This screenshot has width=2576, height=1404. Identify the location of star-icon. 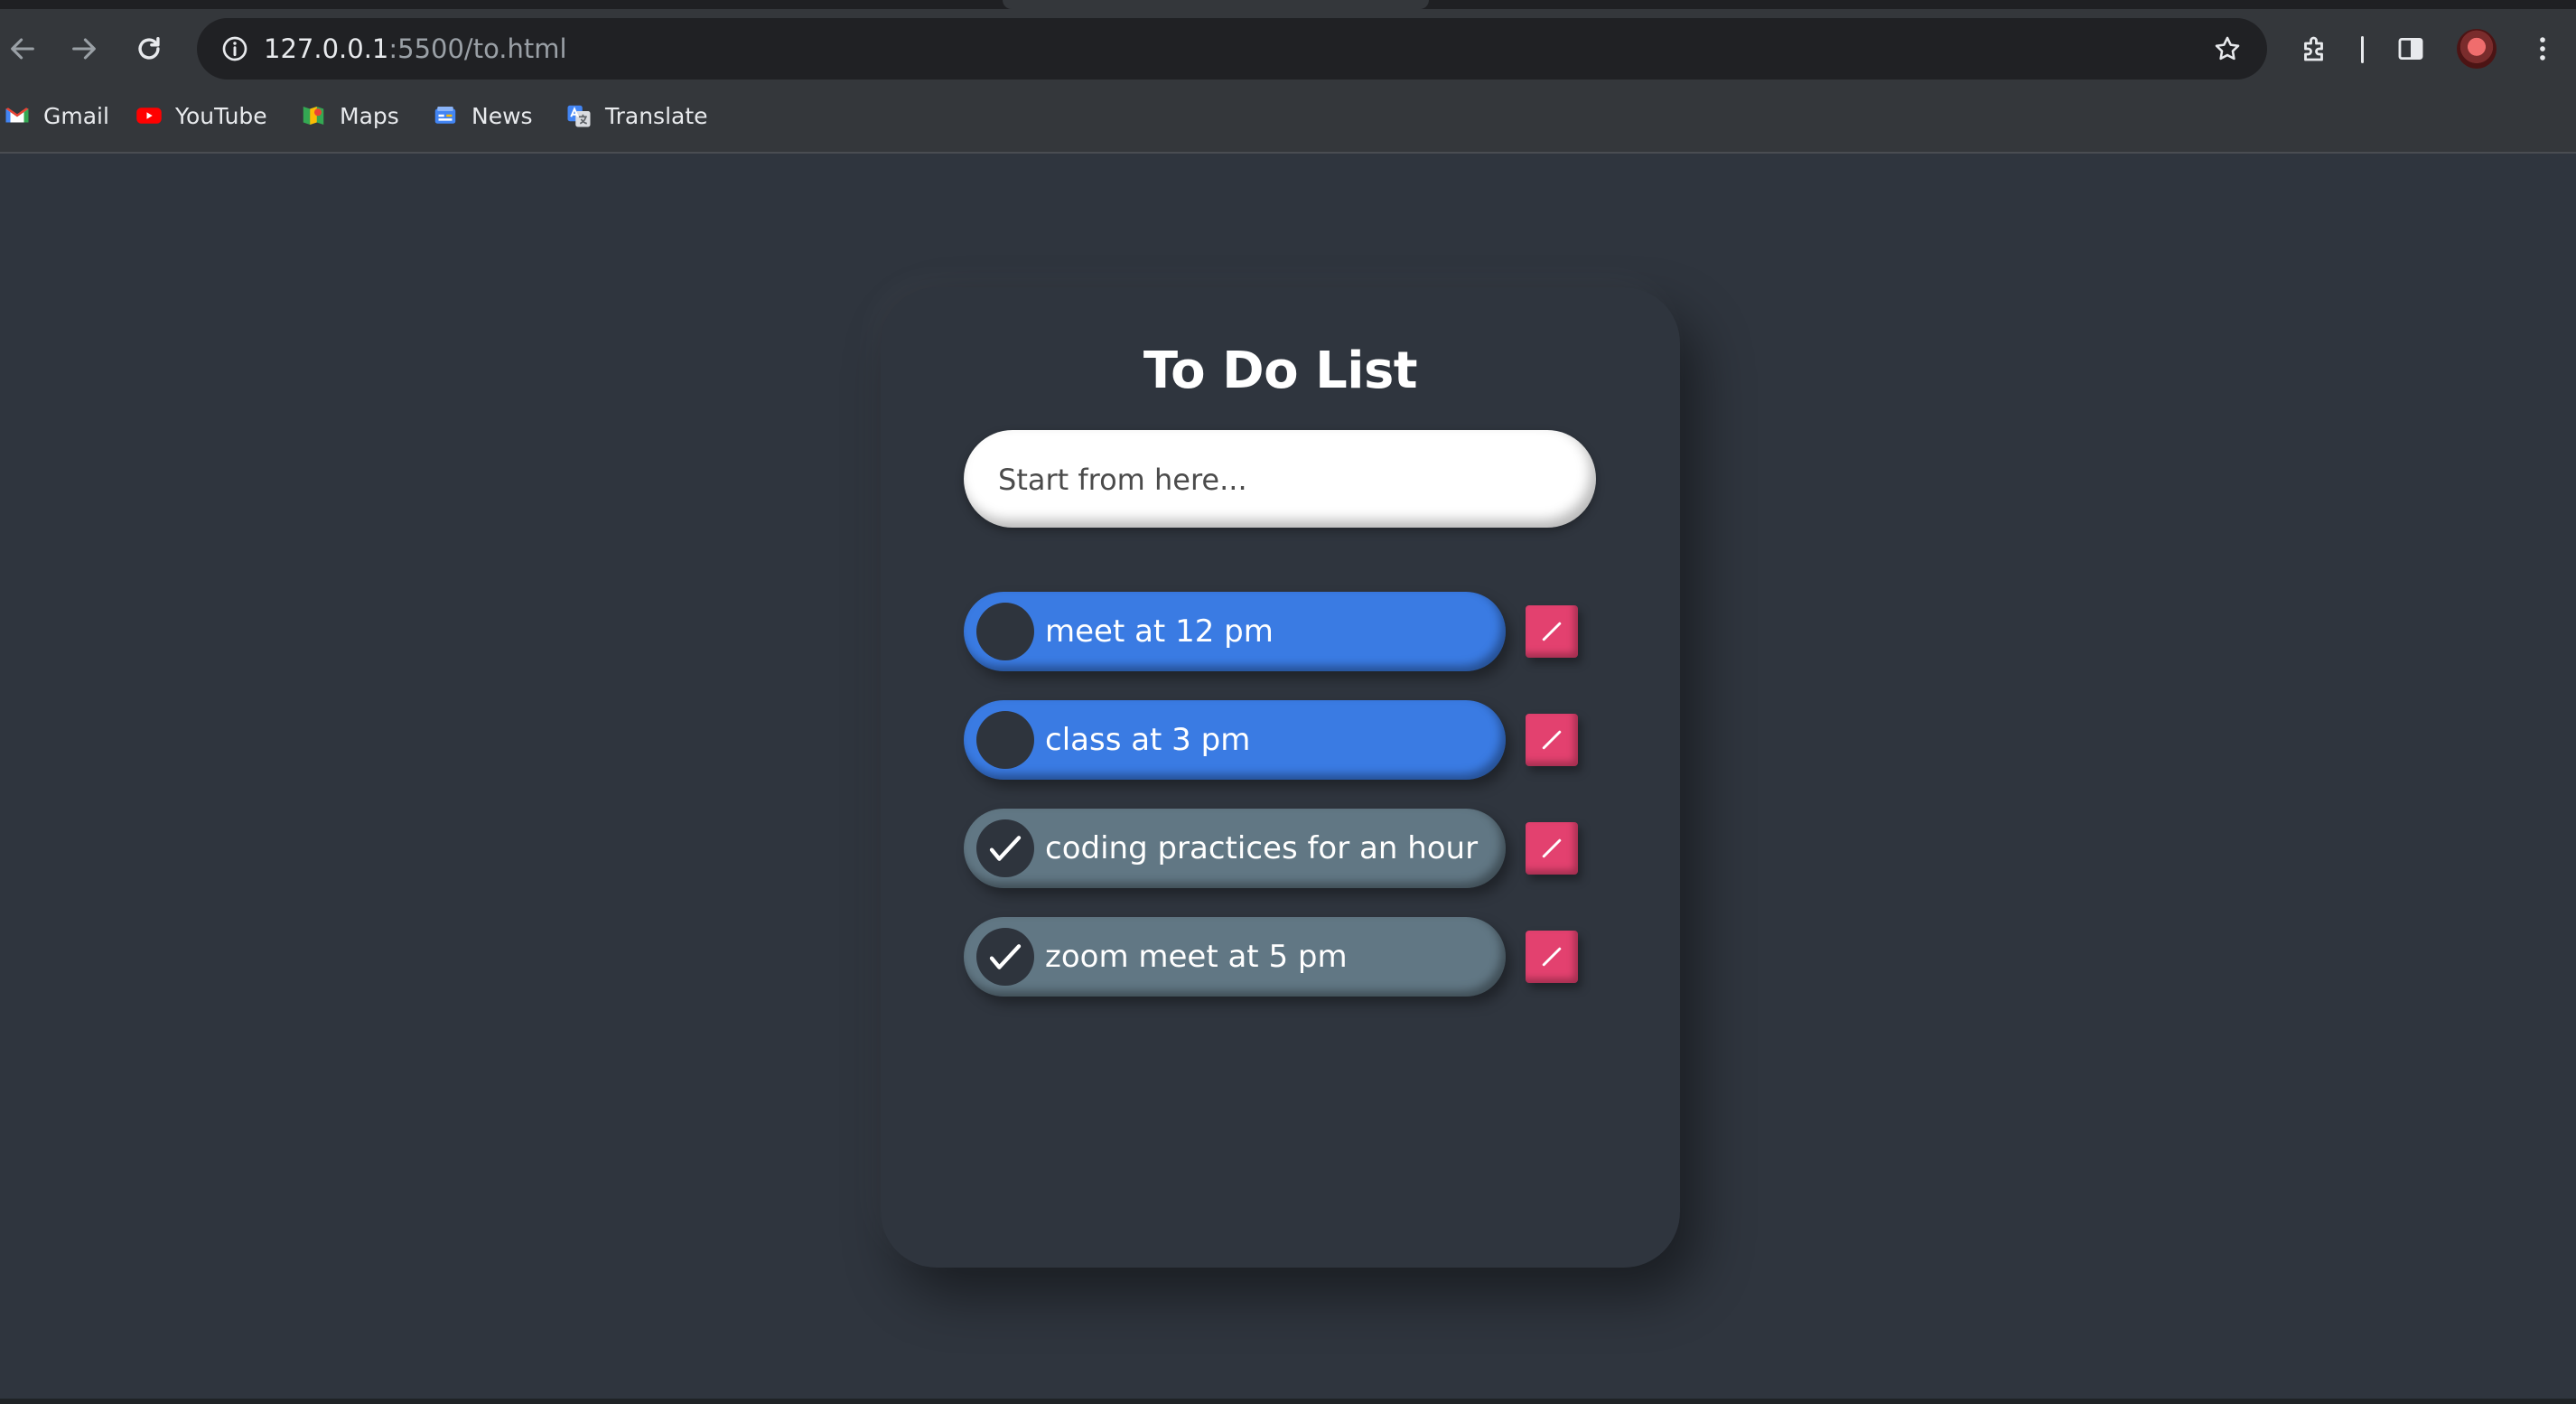
(2227, 48).